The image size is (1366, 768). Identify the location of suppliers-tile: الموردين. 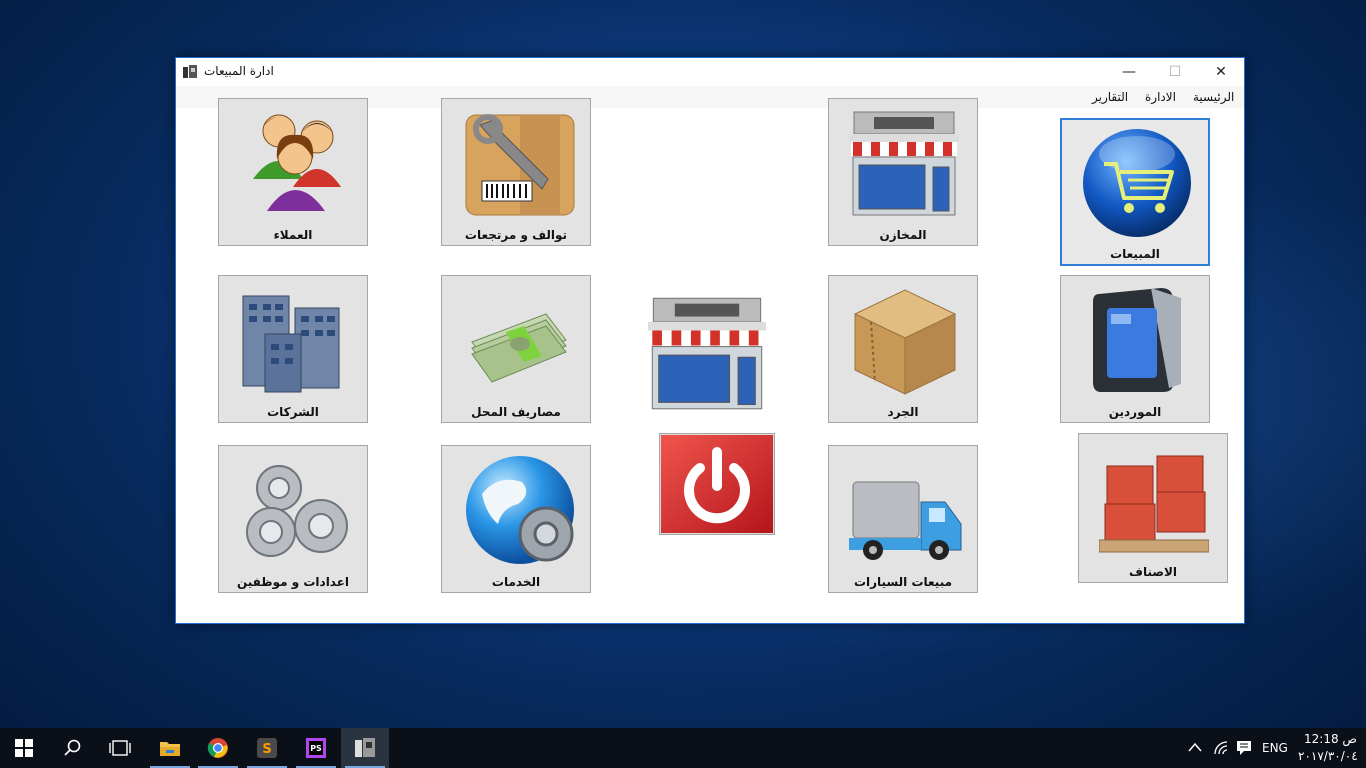
(1135, 349).